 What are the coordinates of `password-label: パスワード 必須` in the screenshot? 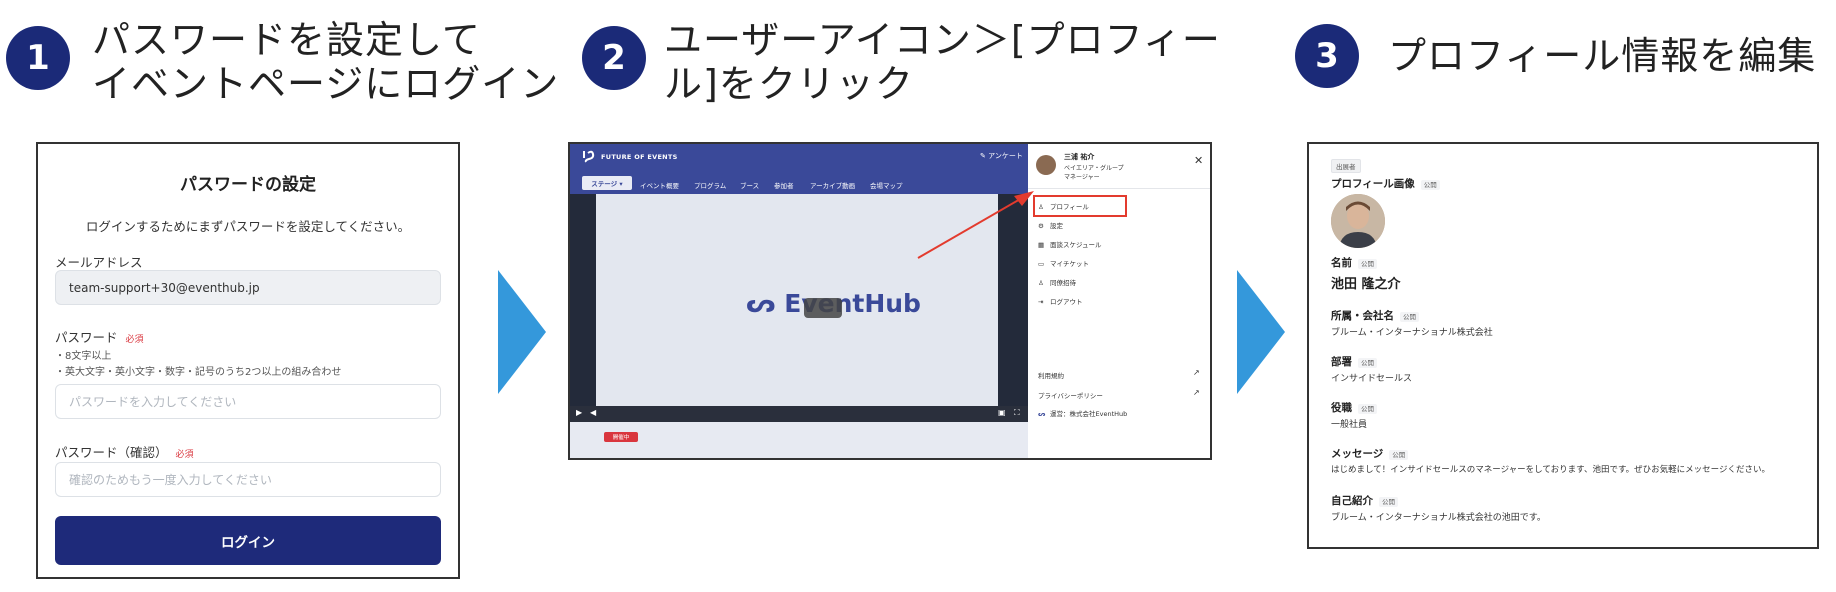 It's located at (99, 336).